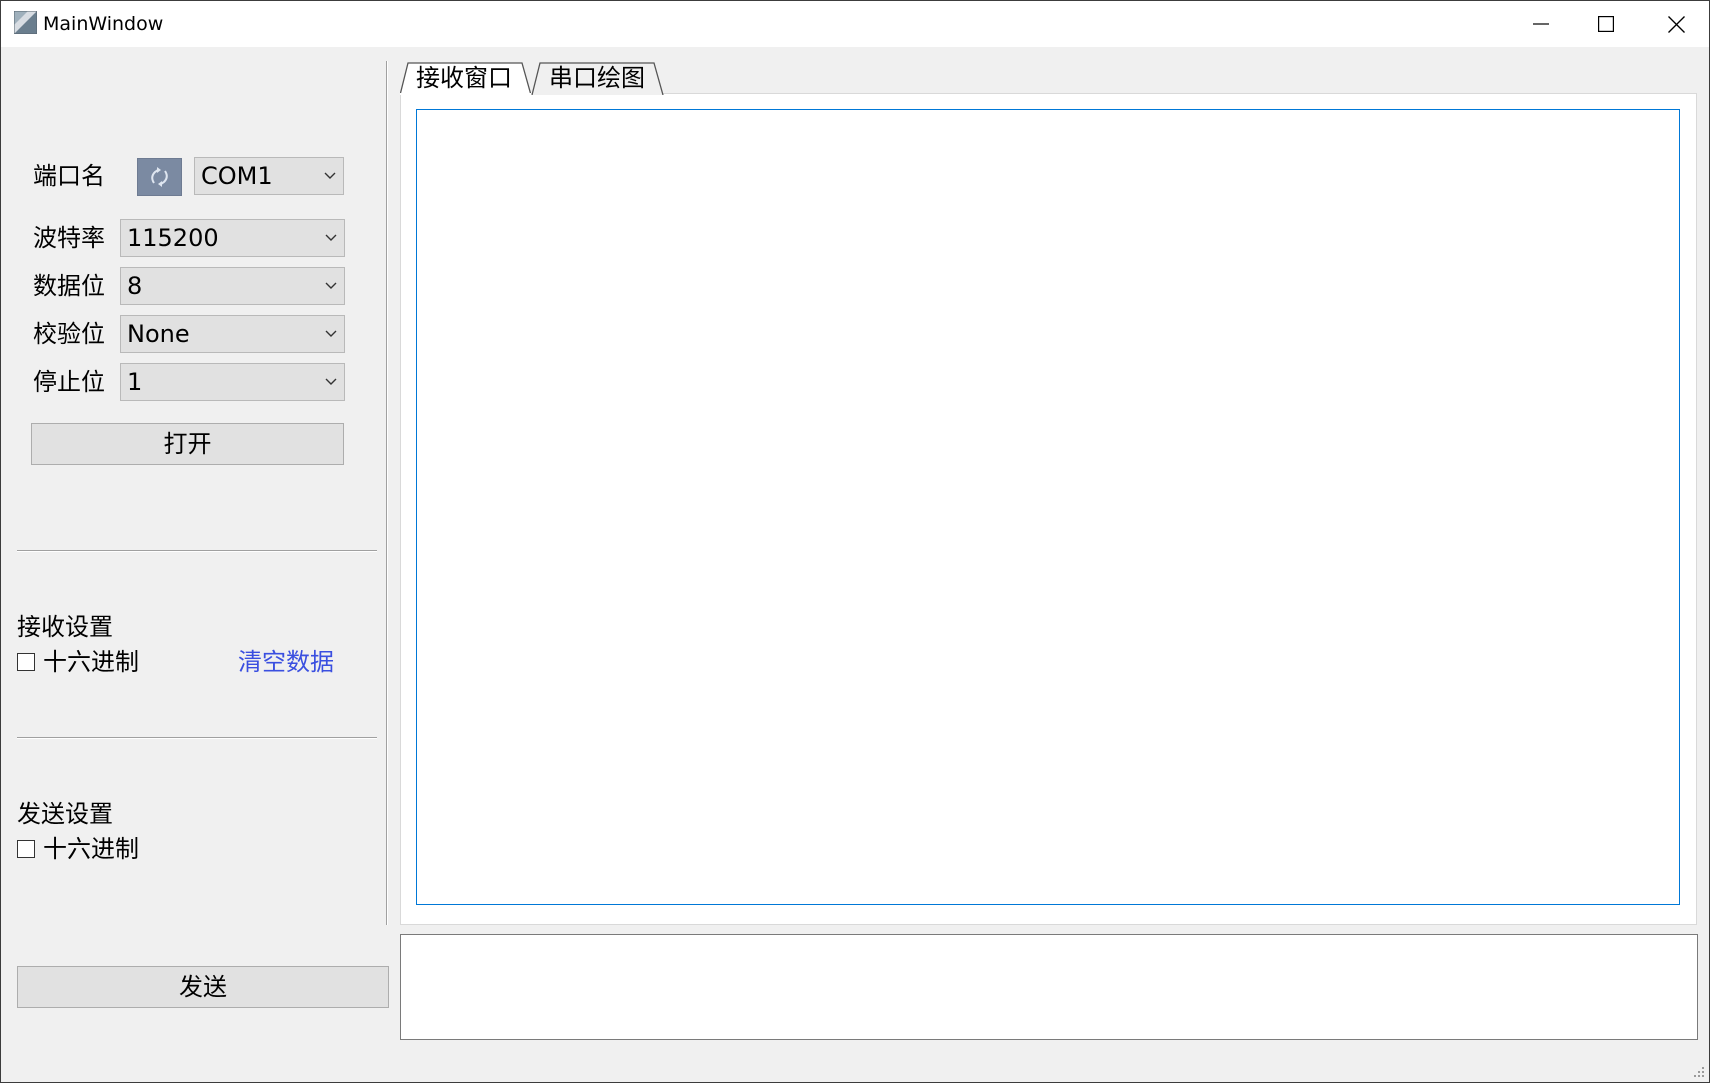 This screenshot has height=1083, width=1710. I want to click on stopbits-select-value: 1, so click(135, 382).